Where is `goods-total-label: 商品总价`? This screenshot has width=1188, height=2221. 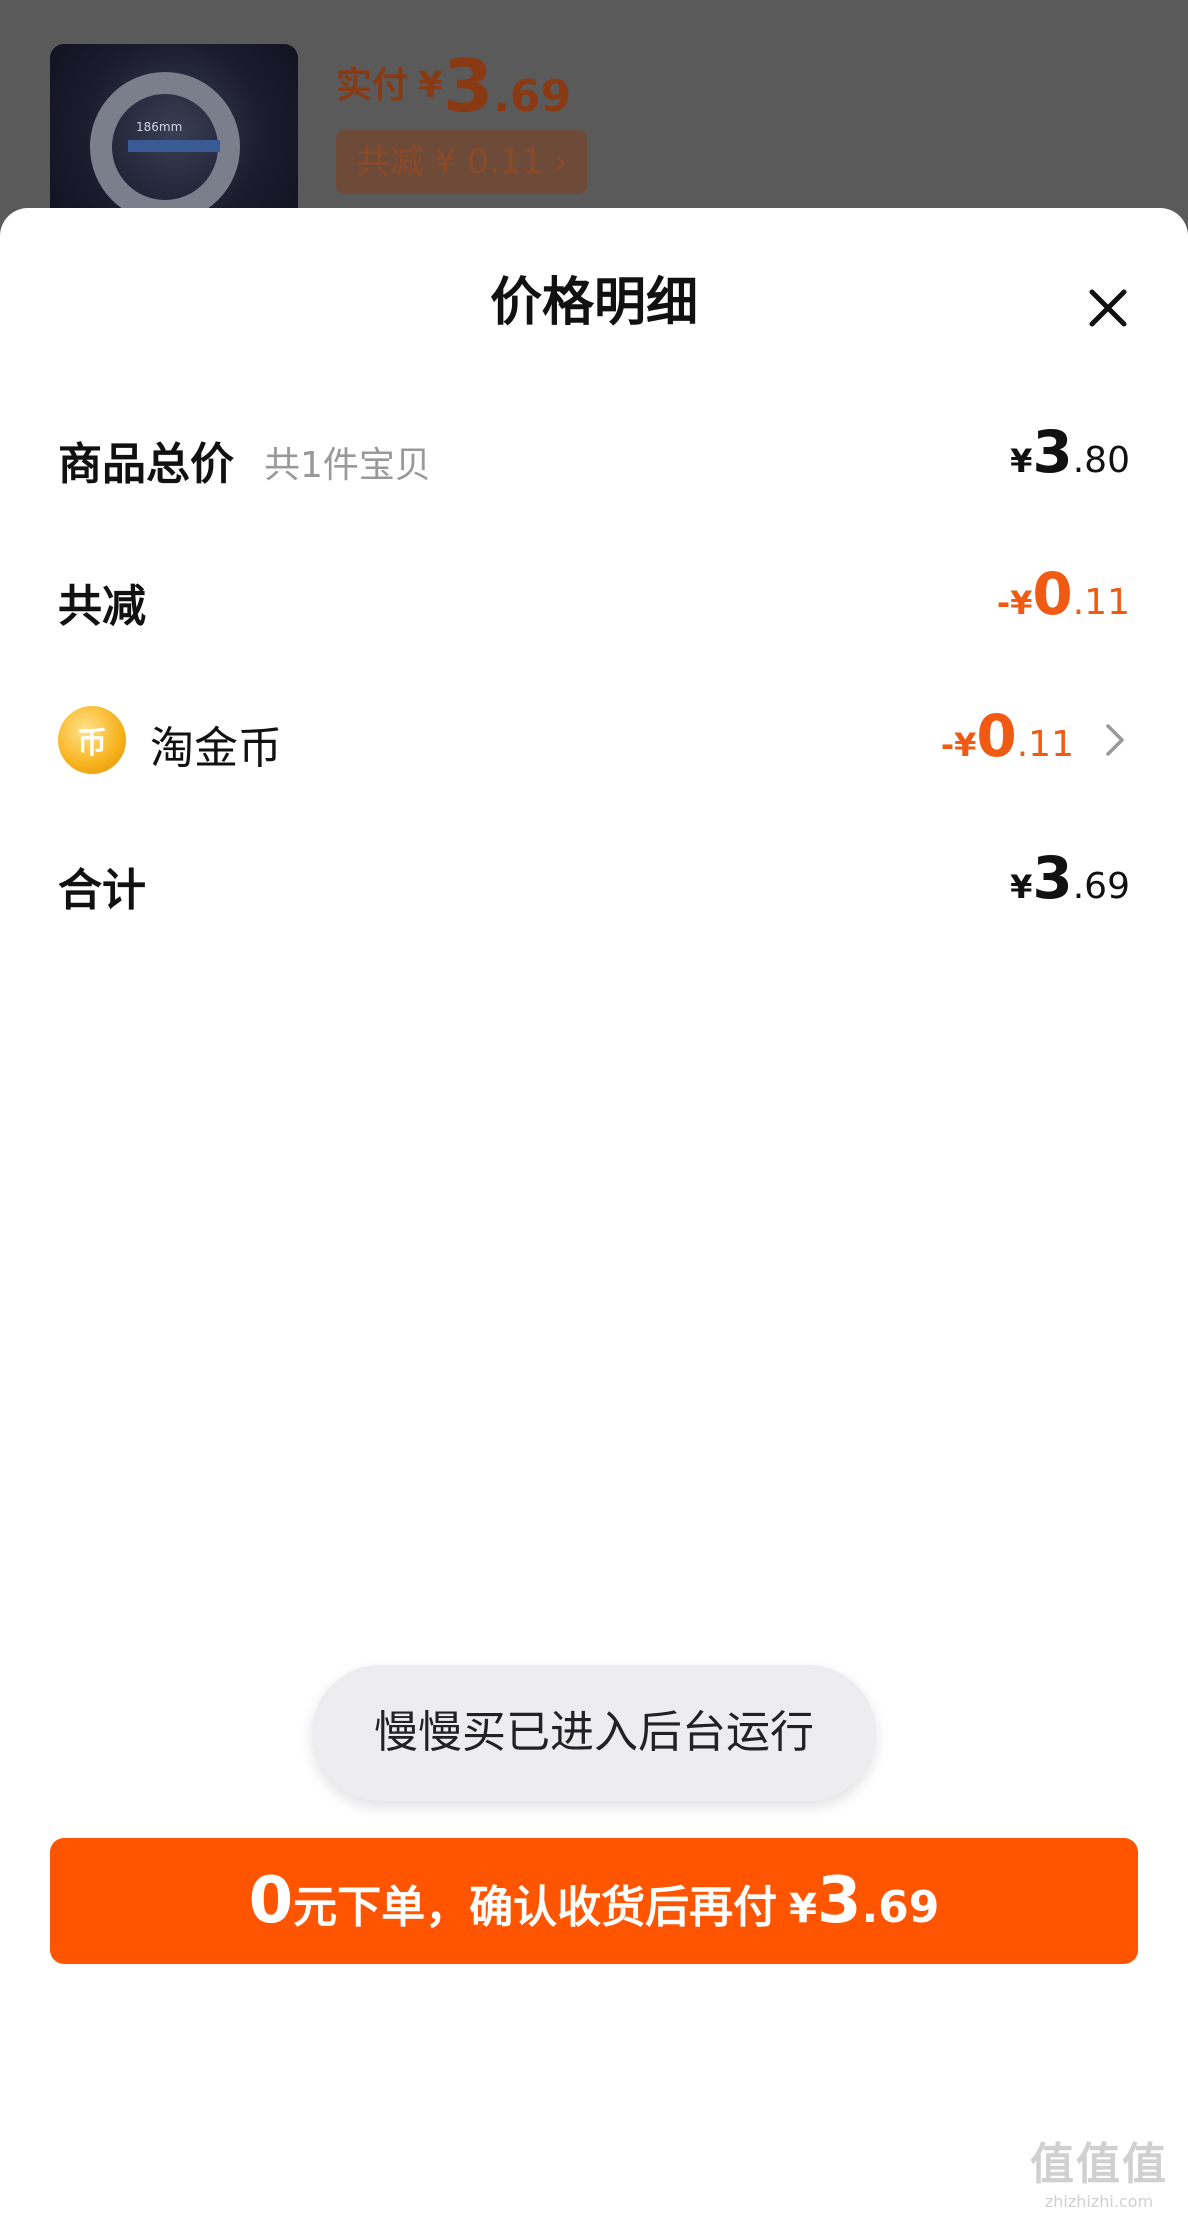 goods-total-label: 商品总价 is located at coordinates (146, 464).